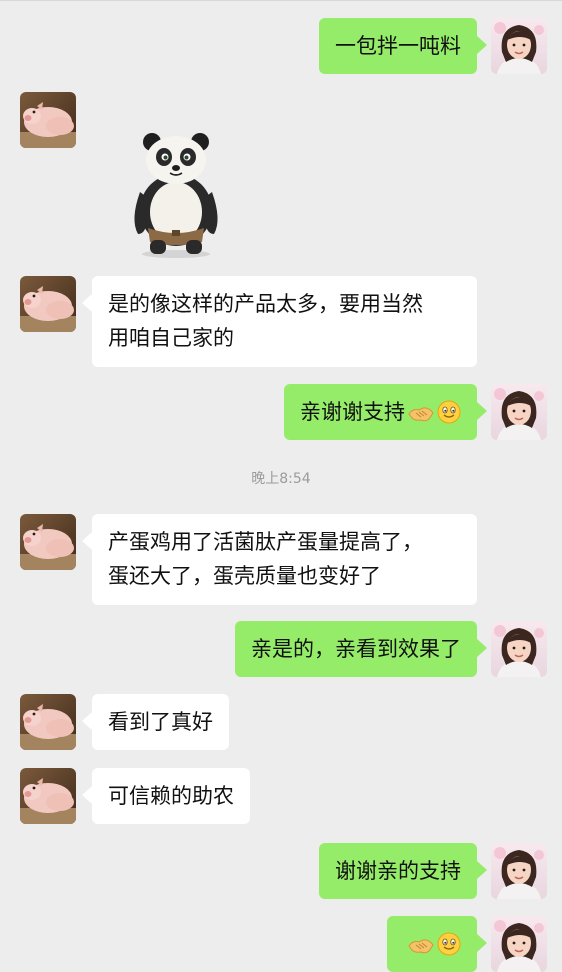 This screenshot has height=972, width=562. I want to click on message-text: 一包拌一吨料, so click(398, 46).